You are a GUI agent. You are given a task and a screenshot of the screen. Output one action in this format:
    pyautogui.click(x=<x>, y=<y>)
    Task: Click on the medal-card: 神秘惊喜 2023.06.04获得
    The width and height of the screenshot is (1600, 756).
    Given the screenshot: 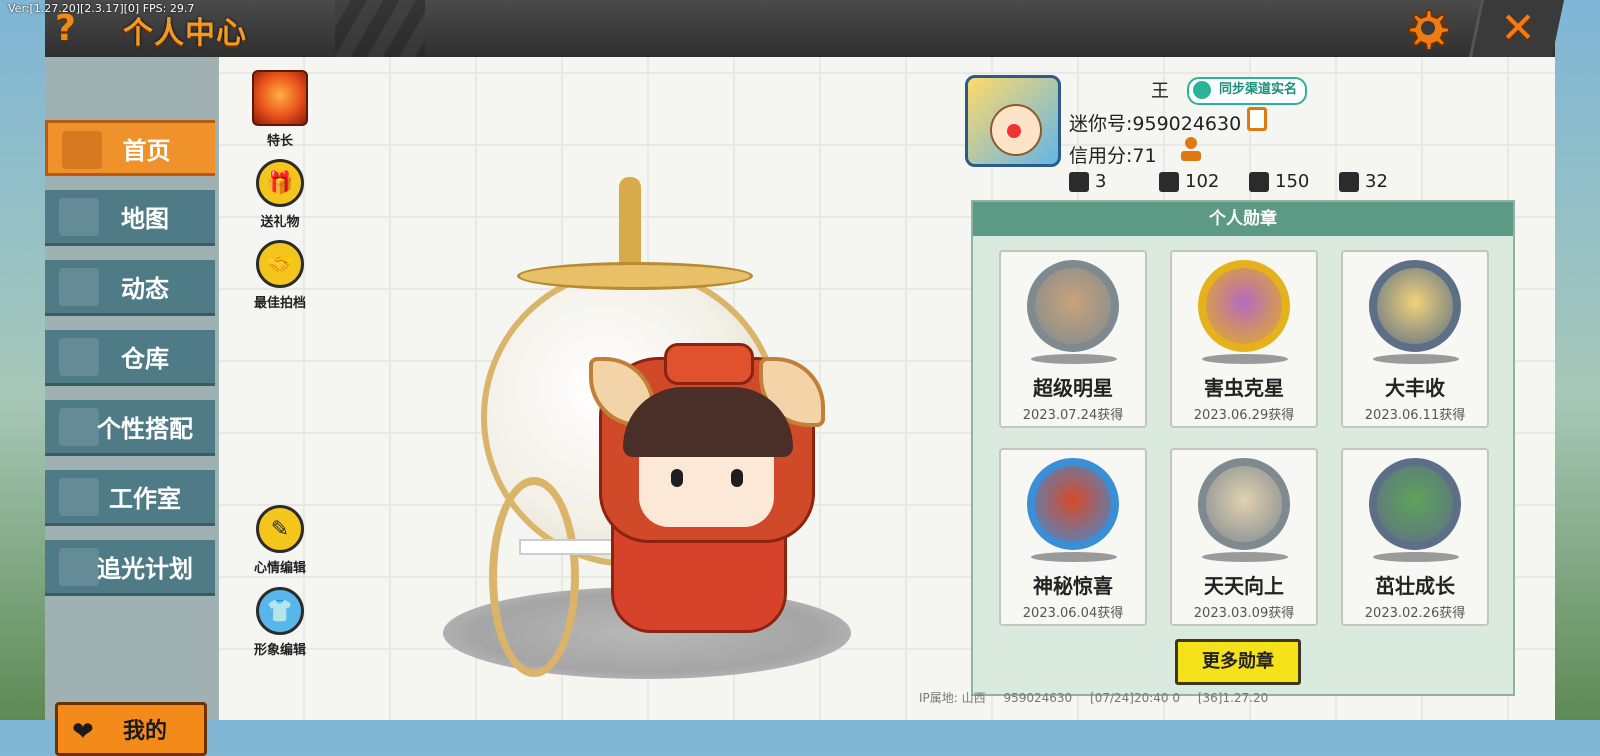 What is the action you would take?
    pyautogui.click(x=1073, y=537)
    